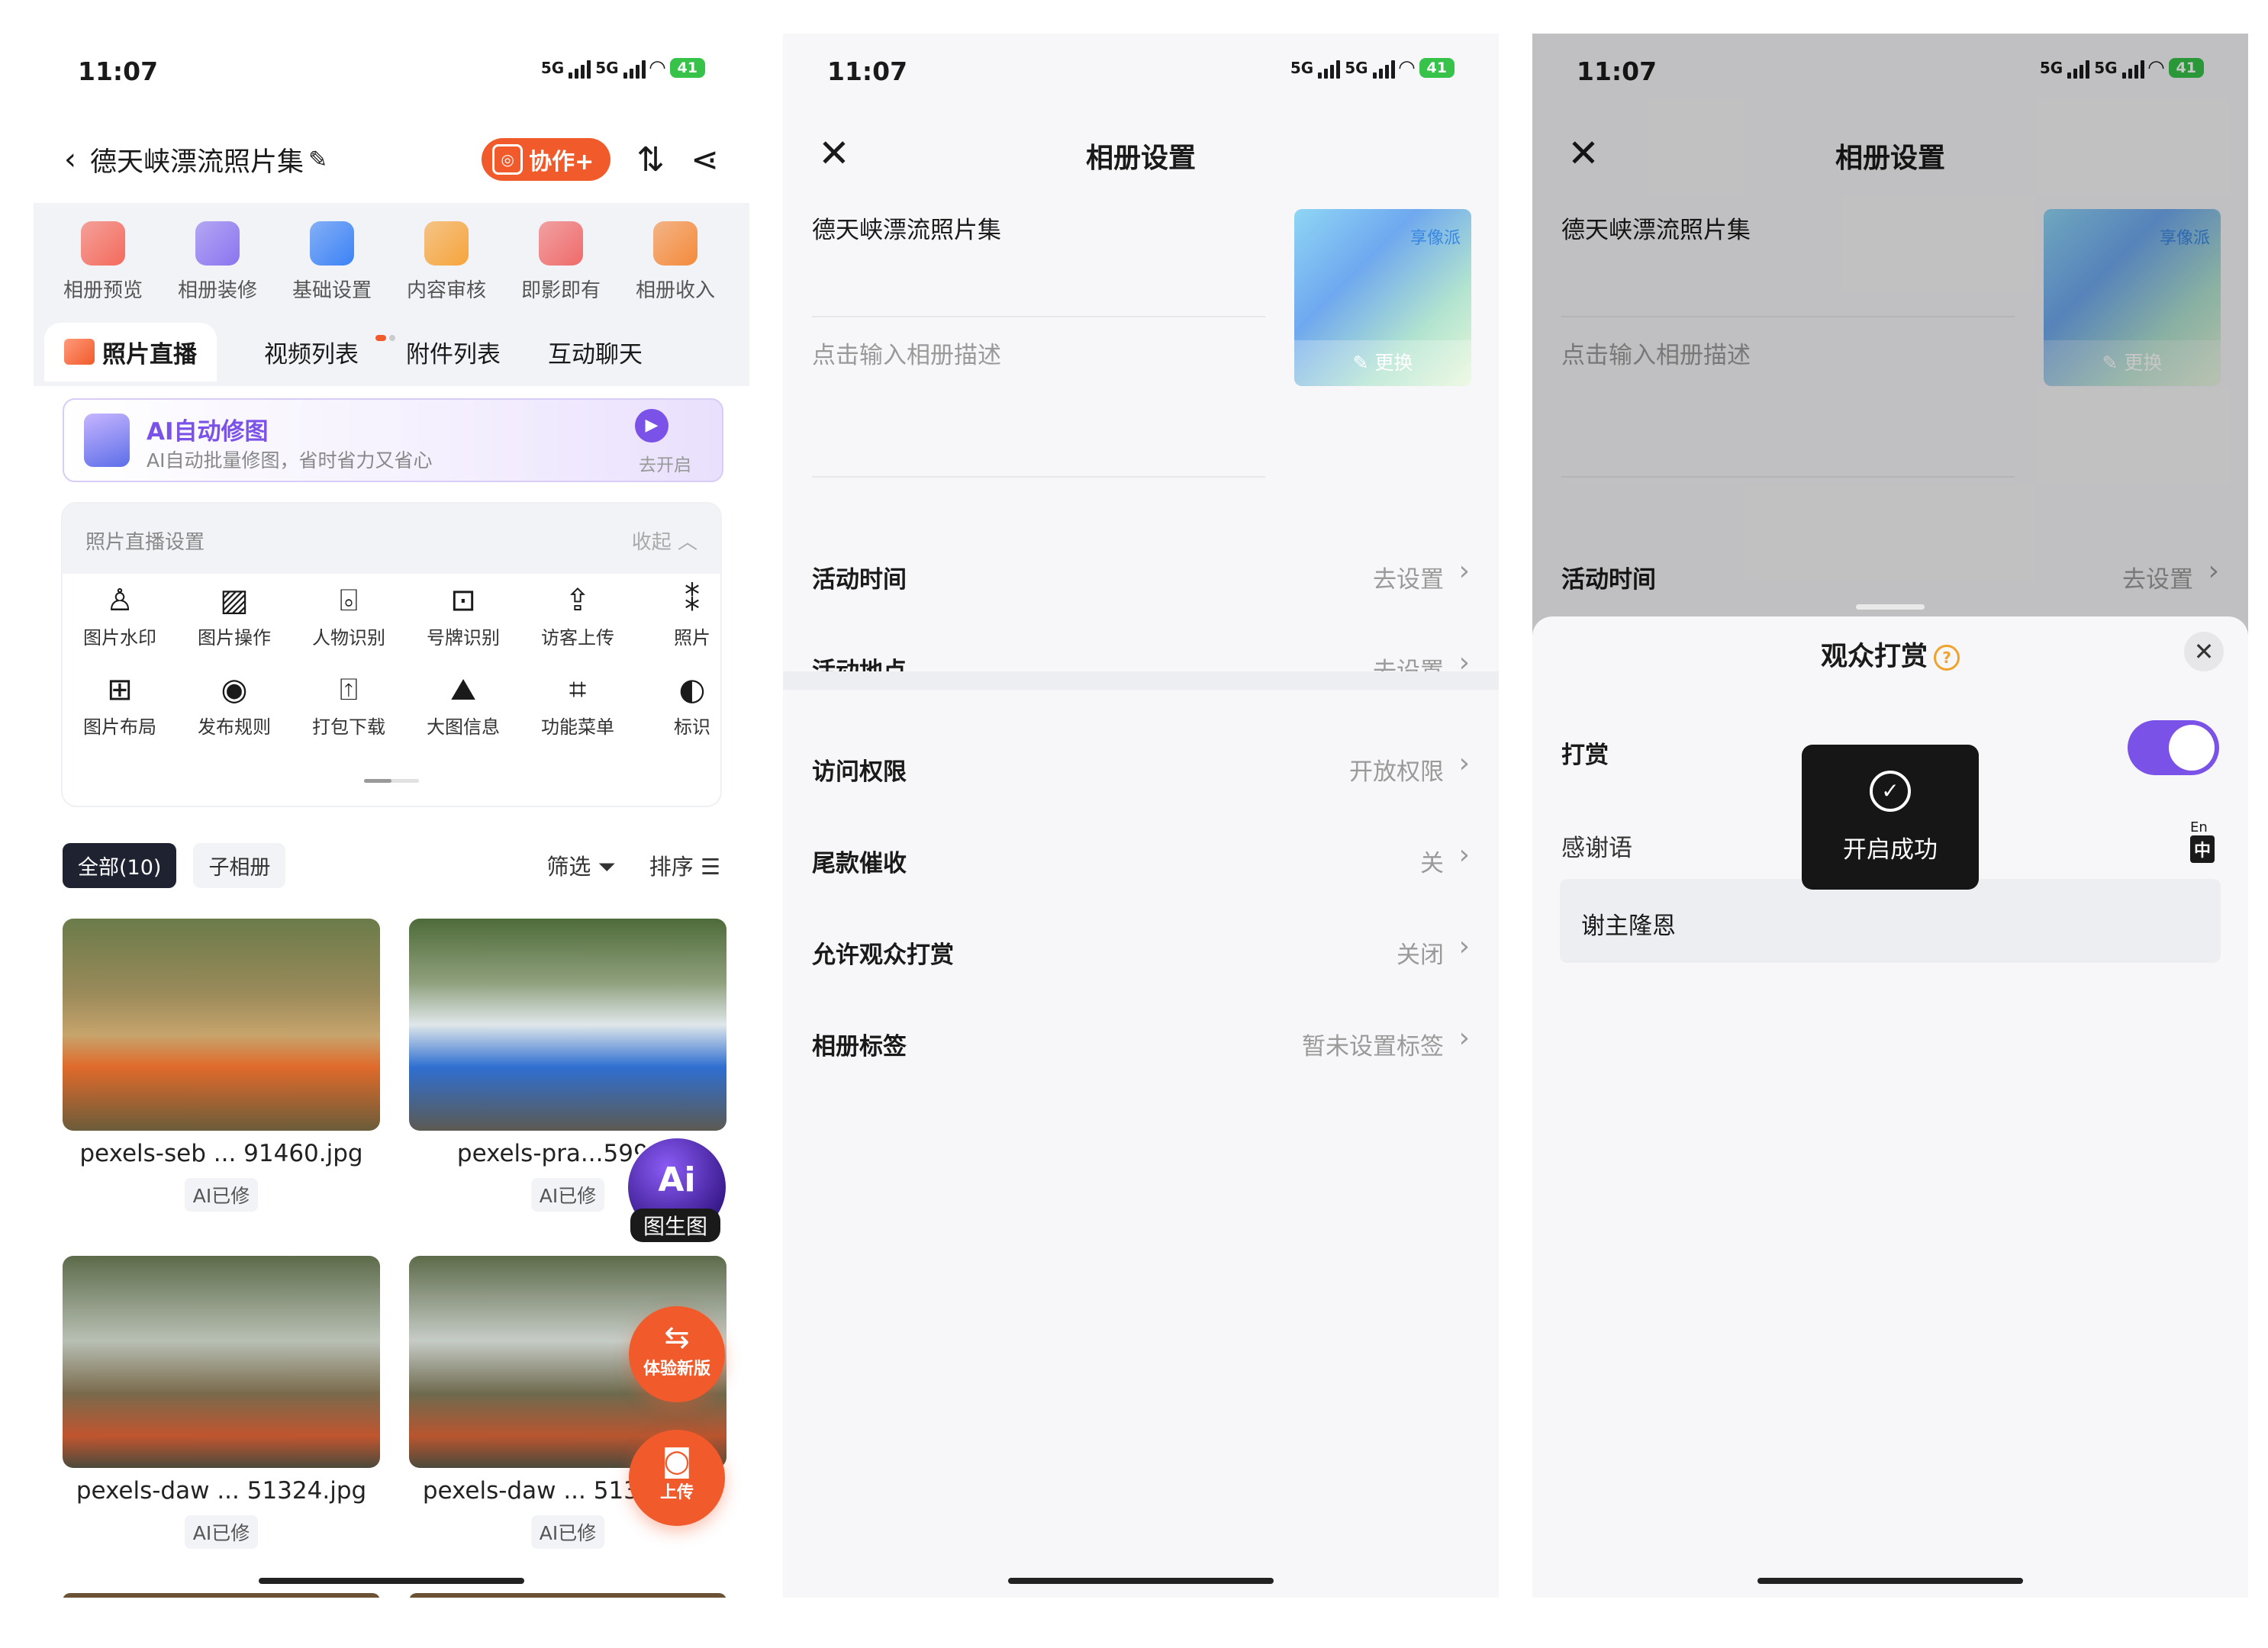 Image resolution: width=2268 pixels, height=1648 pixels. I want to click on toolbar: 相册预览 相册装修 基础设置 内容审核 即影即有 相册收入, so click(391, 260).